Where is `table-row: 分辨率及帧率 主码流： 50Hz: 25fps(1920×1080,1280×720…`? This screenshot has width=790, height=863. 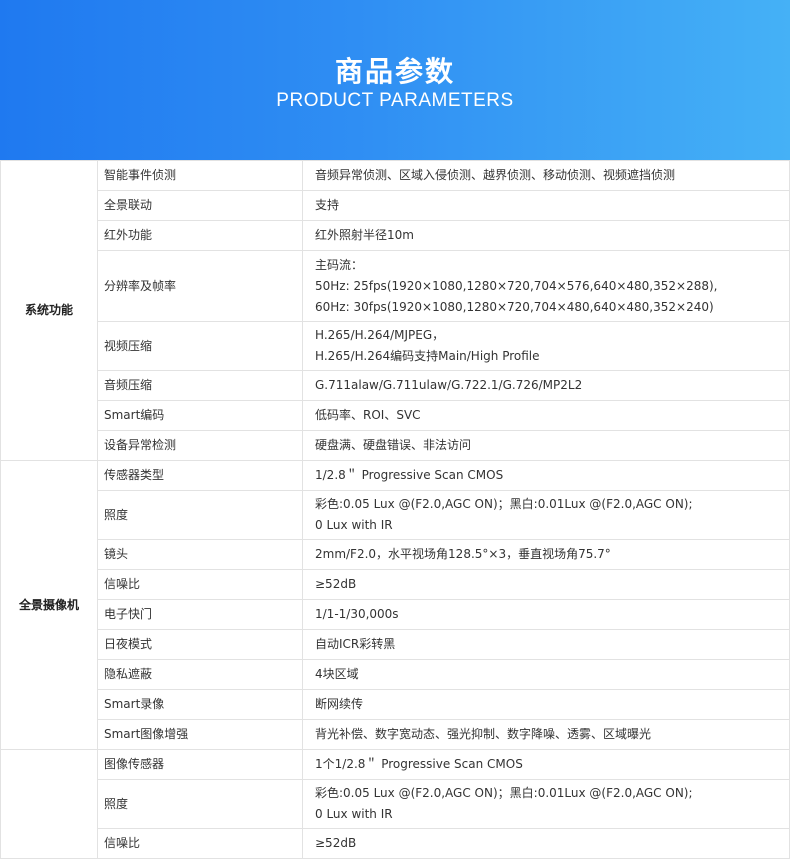
table-row: 分辨率及帧率 主码流： 50Hz: 25fps(1920×1080,1280×720… is located at coordinates (395, 286).